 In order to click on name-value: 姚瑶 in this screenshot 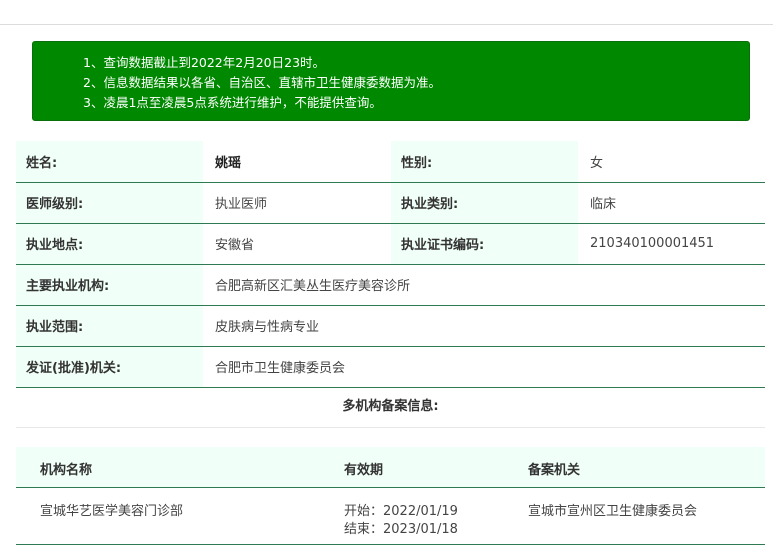, I will do `click(297, 162)`.